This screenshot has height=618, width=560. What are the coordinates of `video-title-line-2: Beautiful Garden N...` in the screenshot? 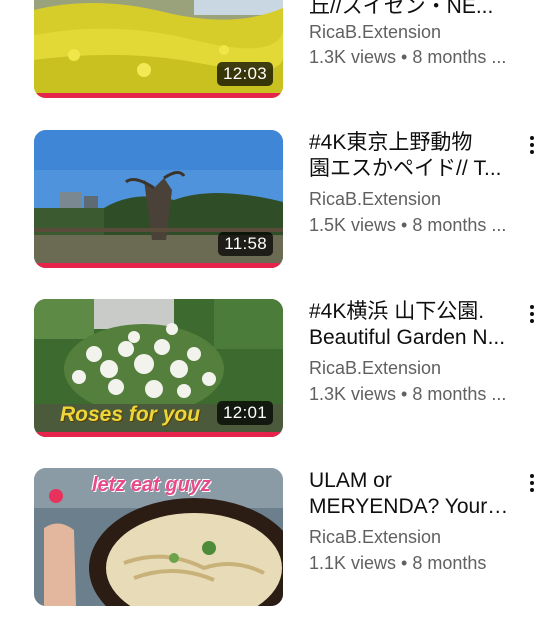 It's located at (411, 338).